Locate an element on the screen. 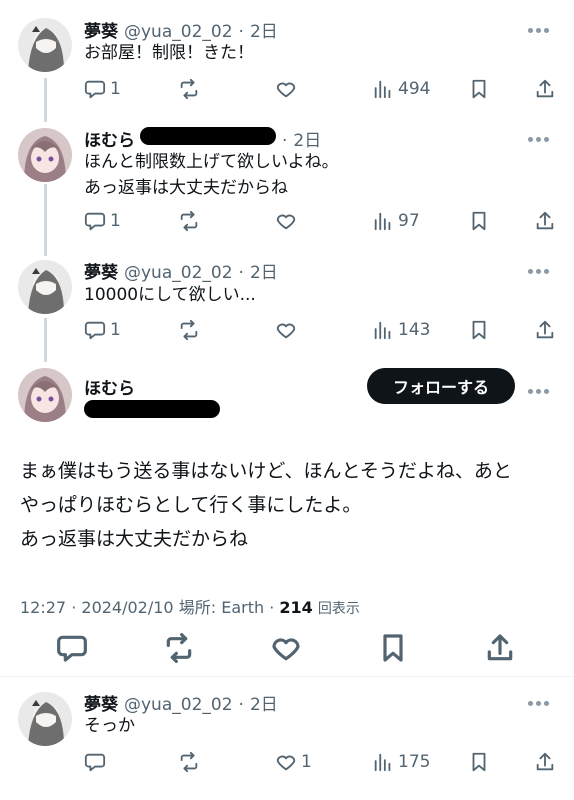 Image resolution: width=574 pixels, height=800 pixels. views-button: 175 is located at coordinates (401, 762).